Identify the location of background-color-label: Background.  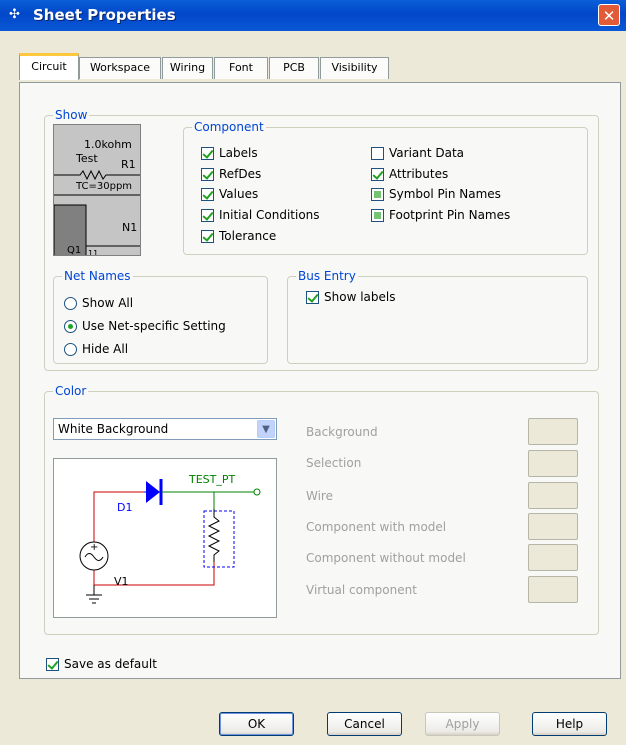
(342, 432).